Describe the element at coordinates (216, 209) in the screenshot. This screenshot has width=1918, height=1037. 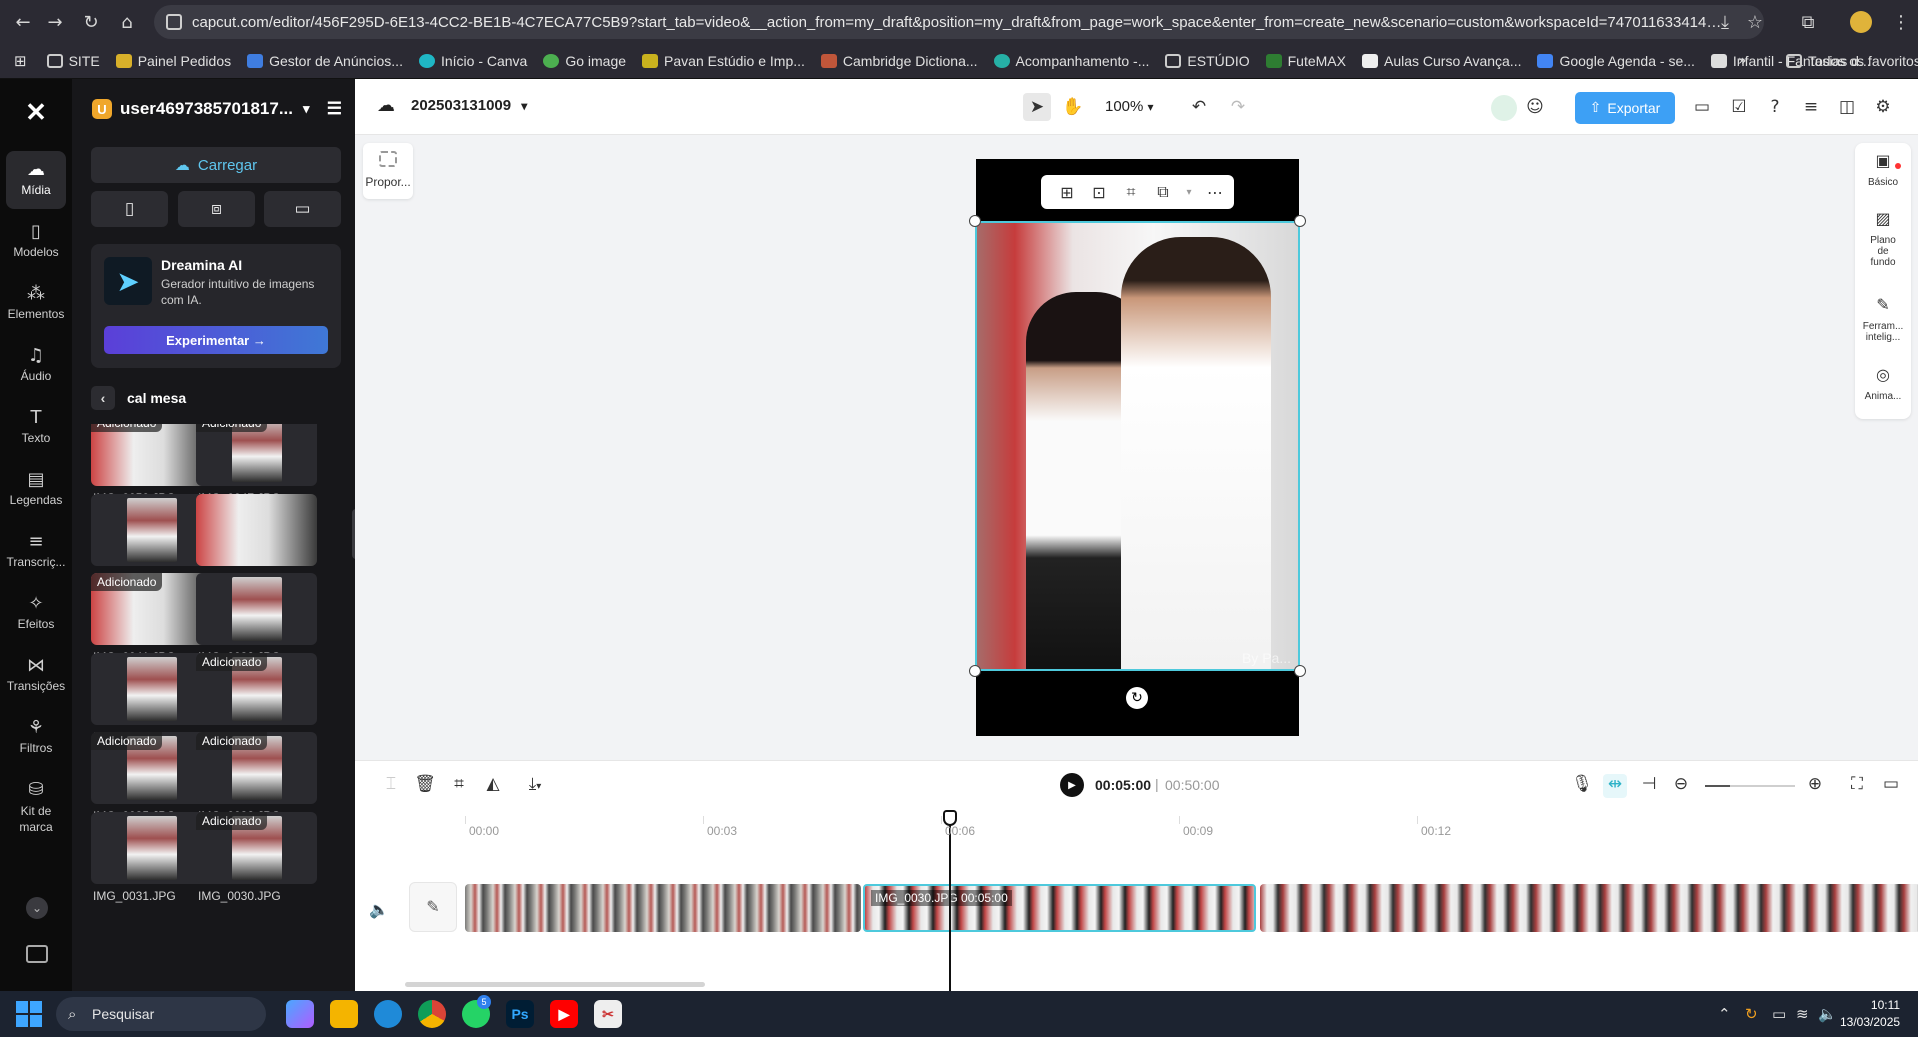
I see `record-camera-button: ⧈` at that location.